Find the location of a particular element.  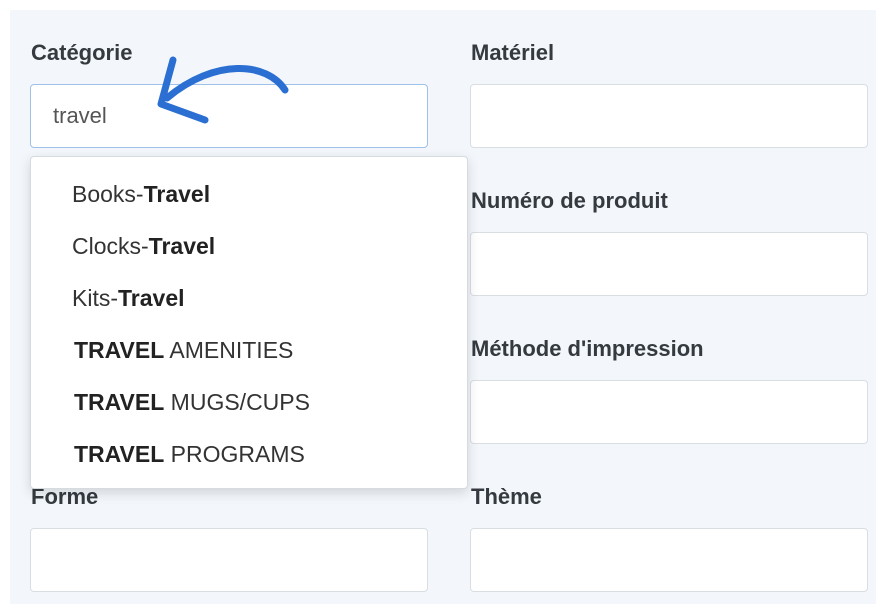

suggestion-item: Books-Travel is located at coordinates (141, 194).